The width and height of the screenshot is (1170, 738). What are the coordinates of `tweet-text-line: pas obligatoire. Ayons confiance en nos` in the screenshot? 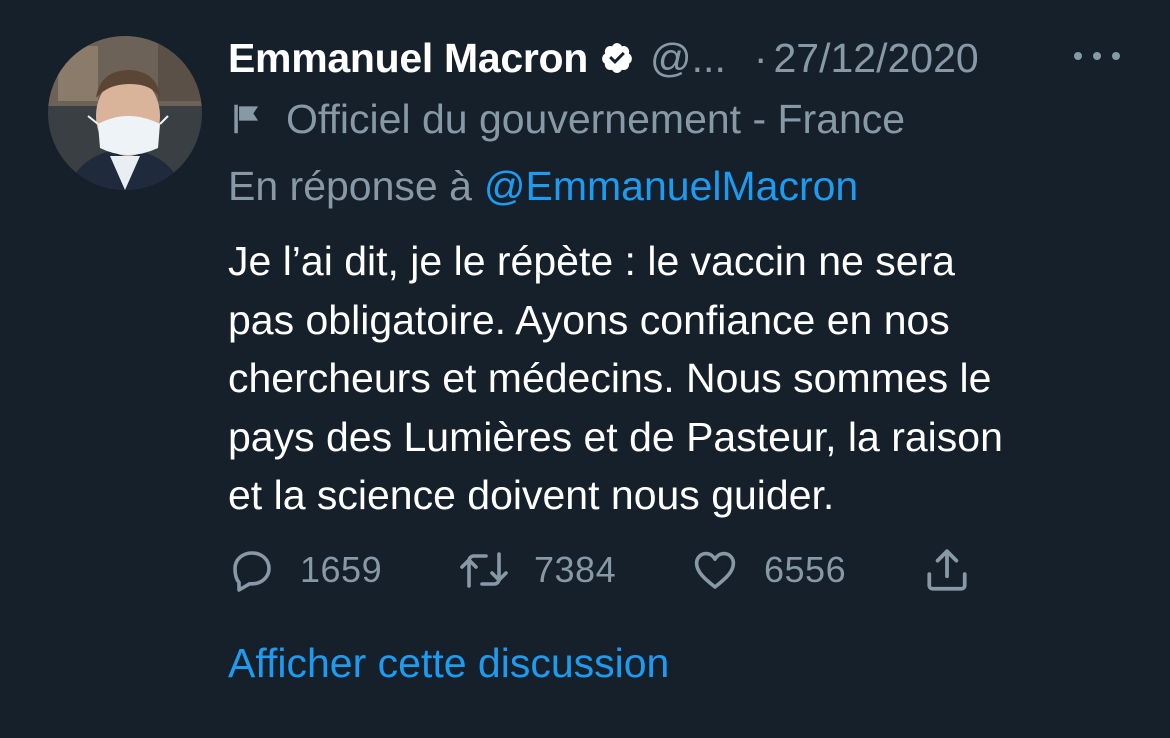 It's located at (589, 319).